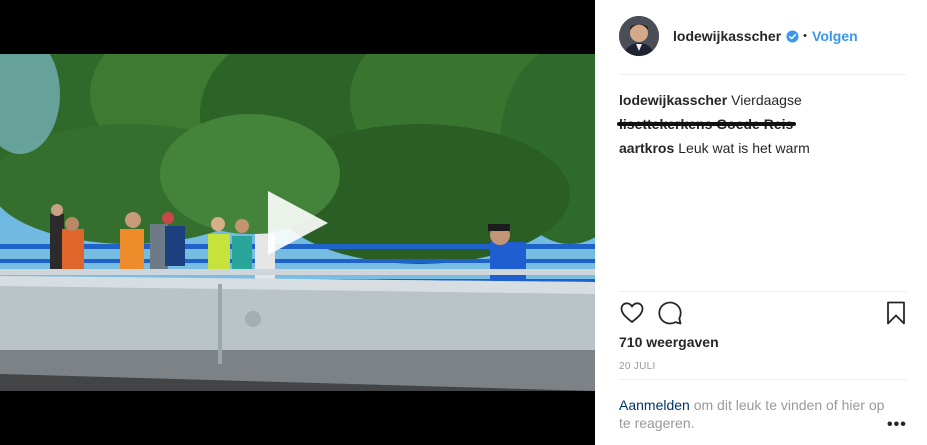 The height and width of the screenshot is (445, 927). I want to click on avatar-image, so click(639, 36).